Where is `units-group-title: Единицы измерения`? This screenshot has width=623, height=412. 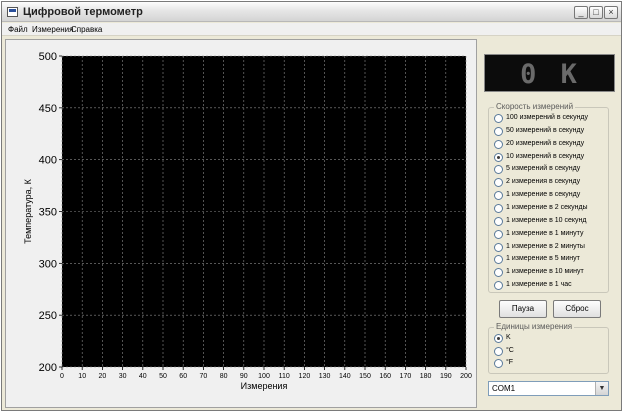
units-group-title: Единицы измерения is located at coordinates (534, 326).